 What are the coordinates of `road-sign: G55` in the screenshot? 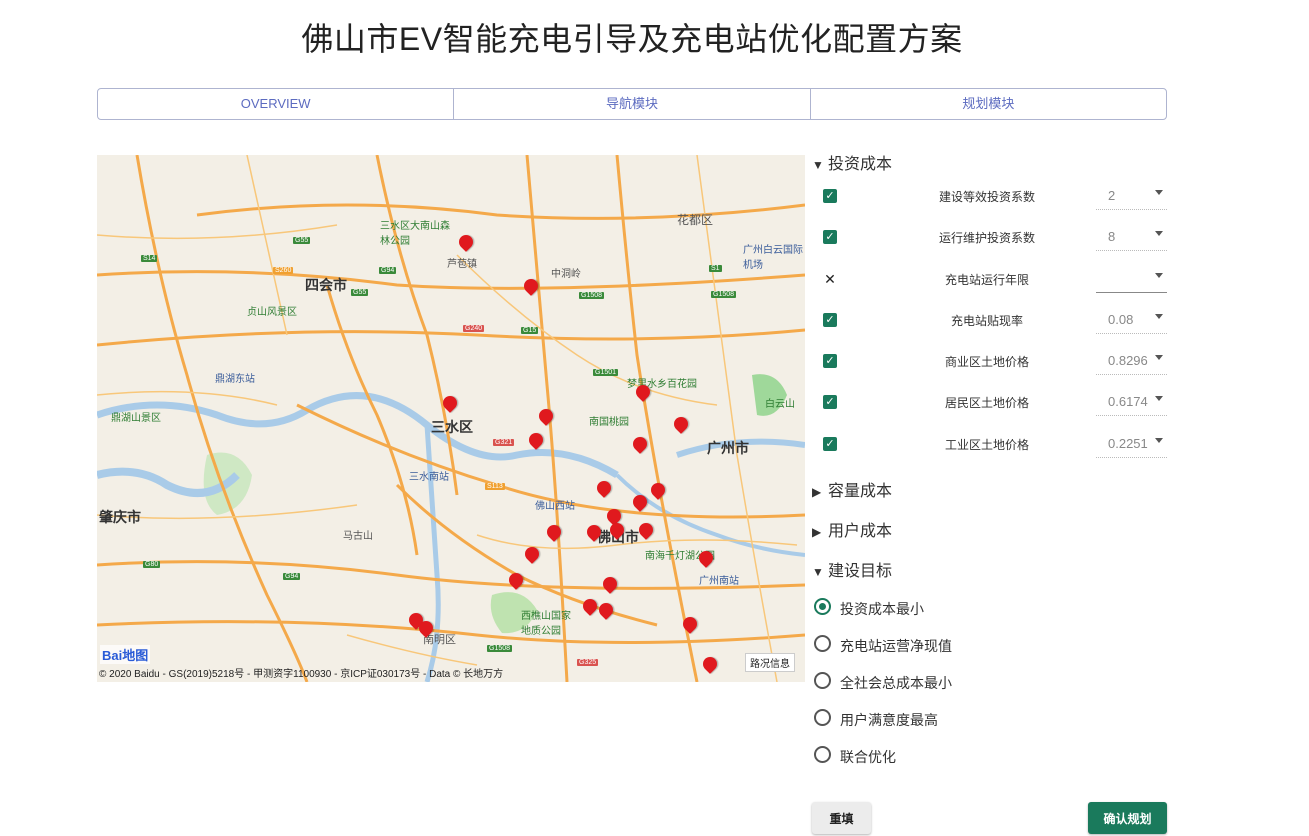 It's located at (360, 292).